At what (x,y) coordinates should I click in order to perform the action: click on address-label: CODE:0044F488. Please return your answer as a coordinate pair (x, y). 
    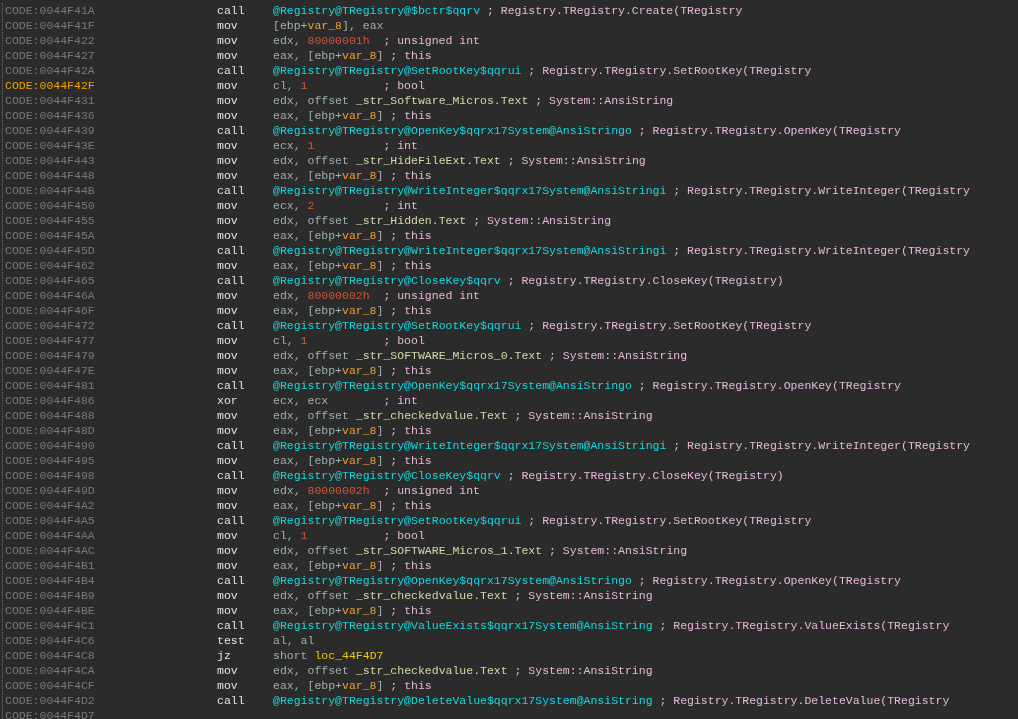
    Looking at the image, I should click on (50, 415).